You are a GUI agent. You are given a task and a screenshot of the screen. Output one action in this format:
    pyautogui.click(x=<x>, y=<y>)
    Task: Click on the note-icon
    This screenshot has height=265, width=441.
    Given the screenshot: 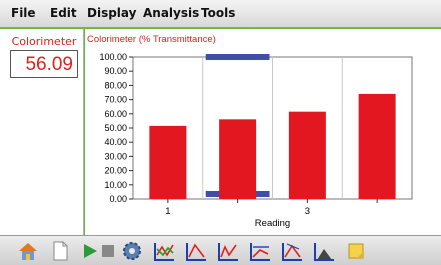 What is the action you would take?
    pyautogui.click(x=356, y=251)
    